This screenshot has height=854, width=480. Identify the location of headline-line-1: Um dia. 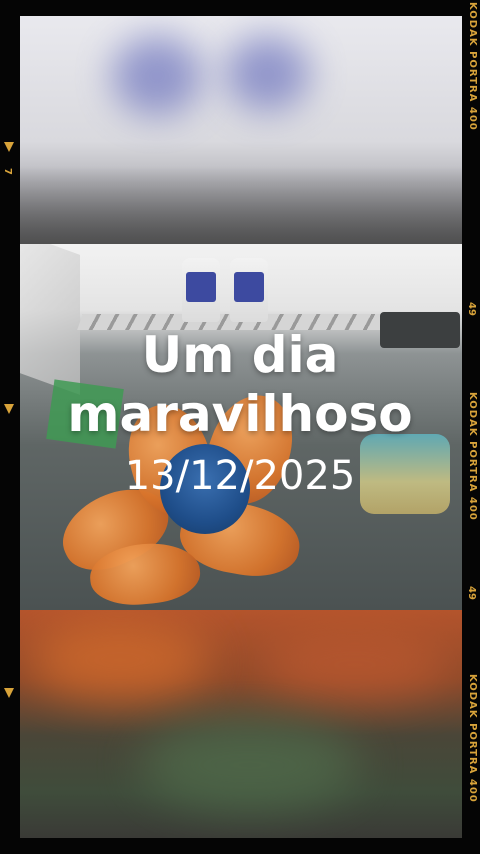
(240, 355).